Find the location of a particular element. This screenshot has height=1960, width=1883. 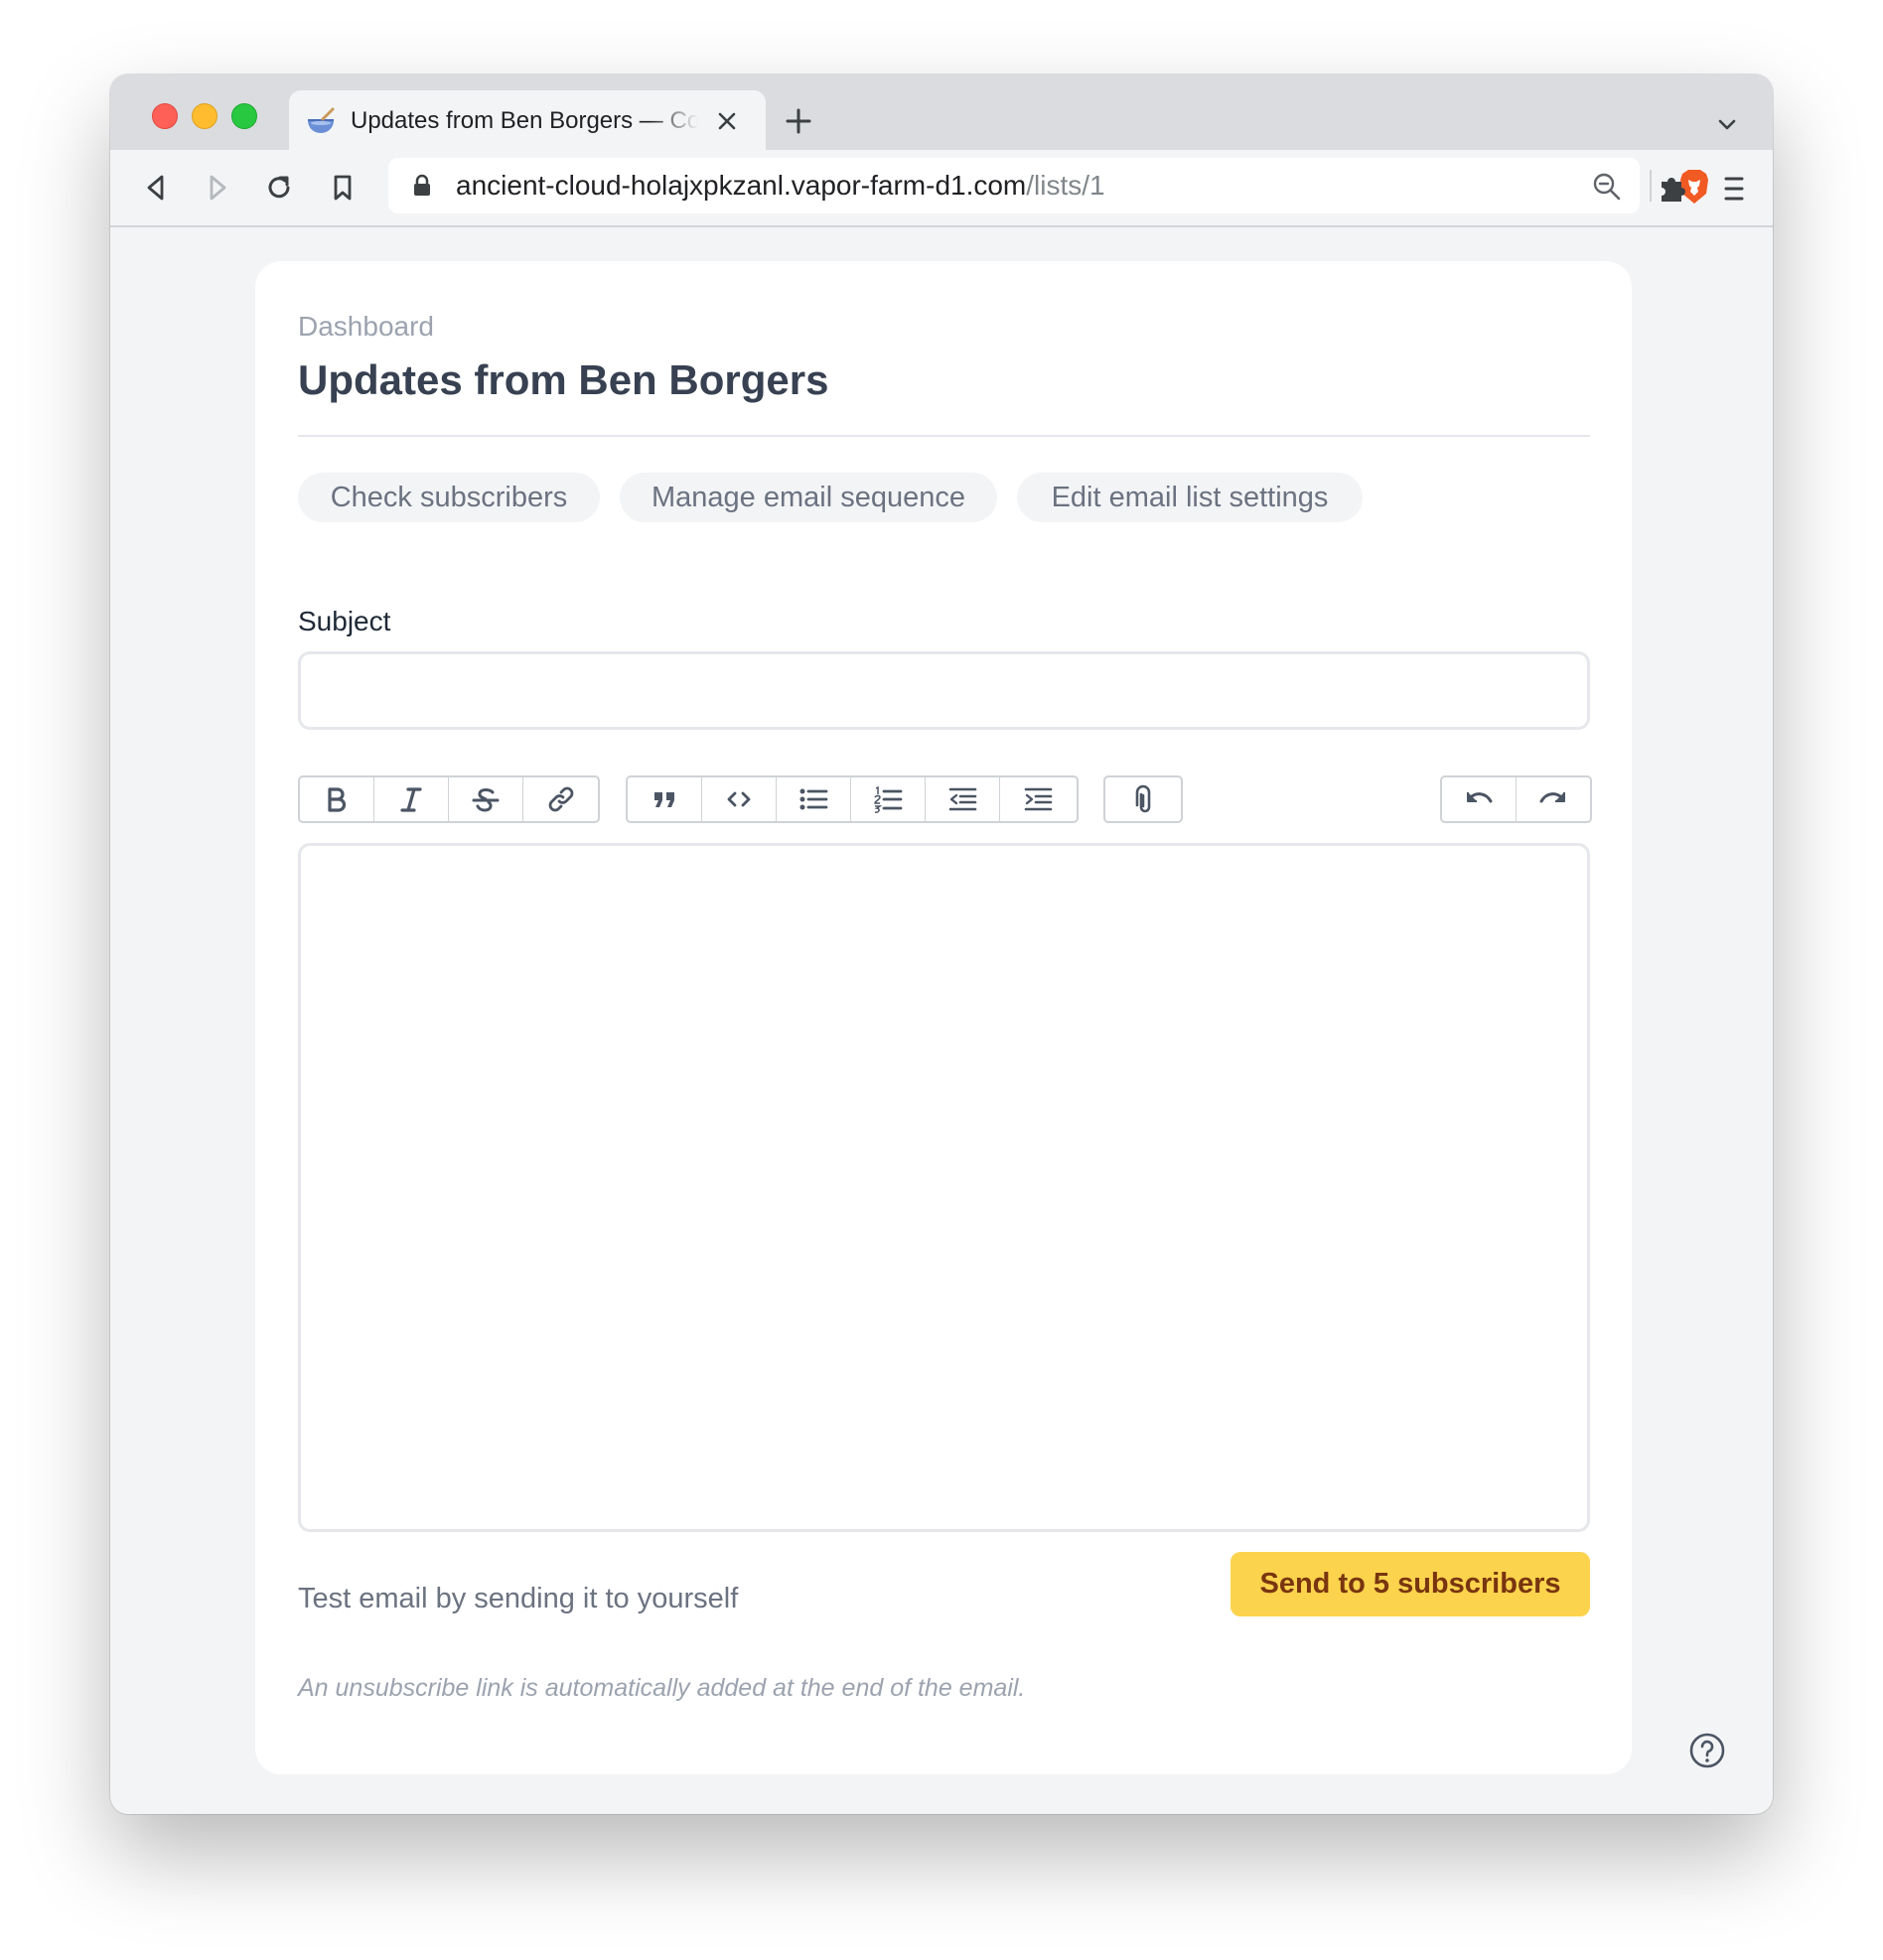

code-button is located at coordinates (739, 799).